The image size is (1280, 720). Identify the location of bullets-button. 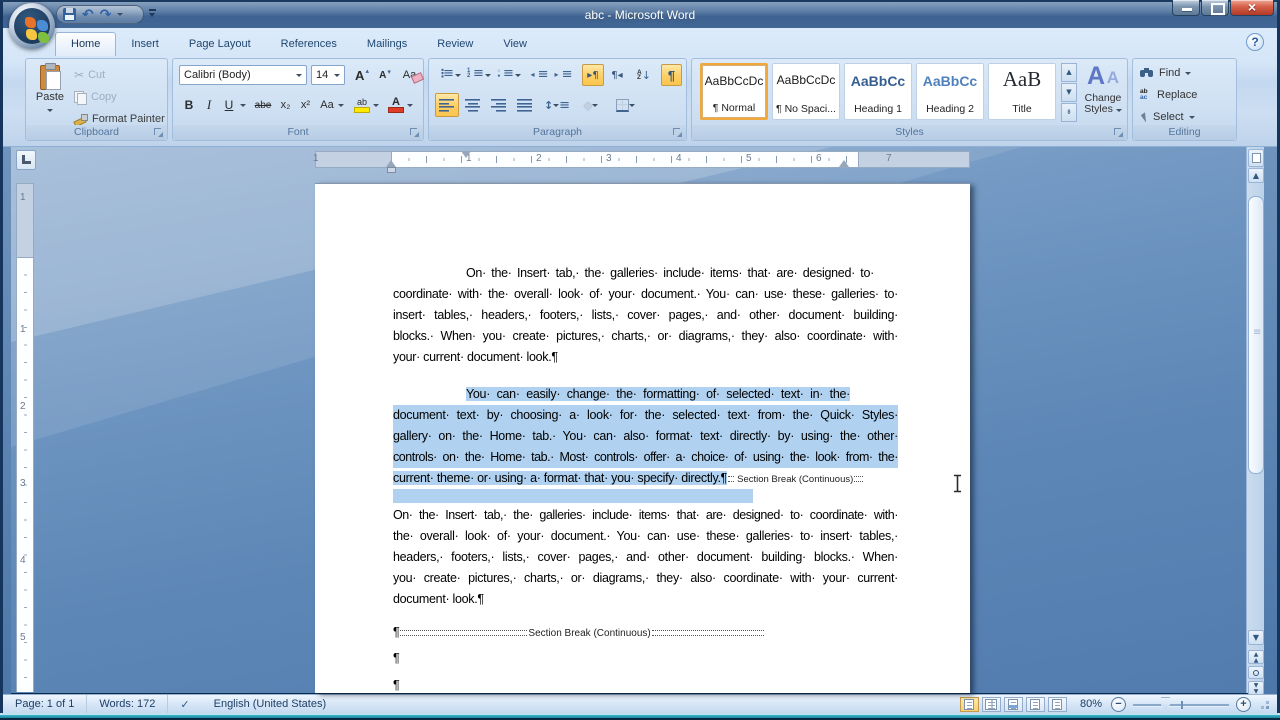
(448, 75).